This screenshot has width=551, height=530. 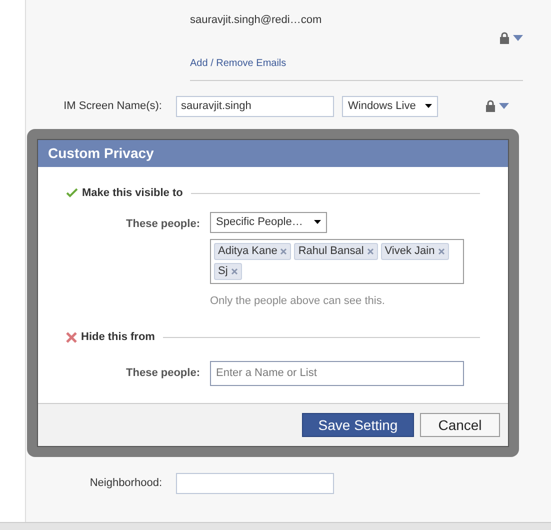 What do you see at coordinates (460, 425) in the screenshot?
I see `cancel-button: Cancel` at bounding box center [460, 425].